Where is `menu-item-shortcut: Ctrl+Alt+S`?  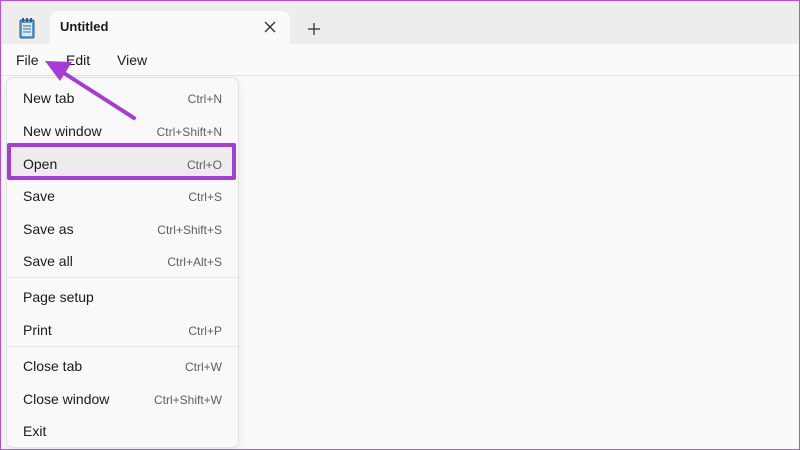 menu-item-shortcut: Ctrl+Alt+S is located at coordinates (194, 262).